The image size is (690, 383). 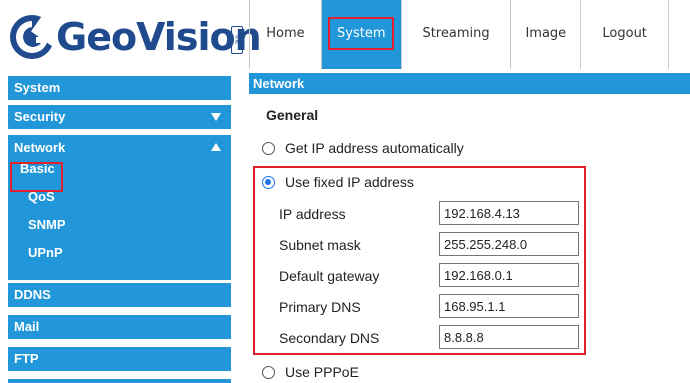 I want to click on sidebar-item-label: DDNS, so click(x=32, y=294).